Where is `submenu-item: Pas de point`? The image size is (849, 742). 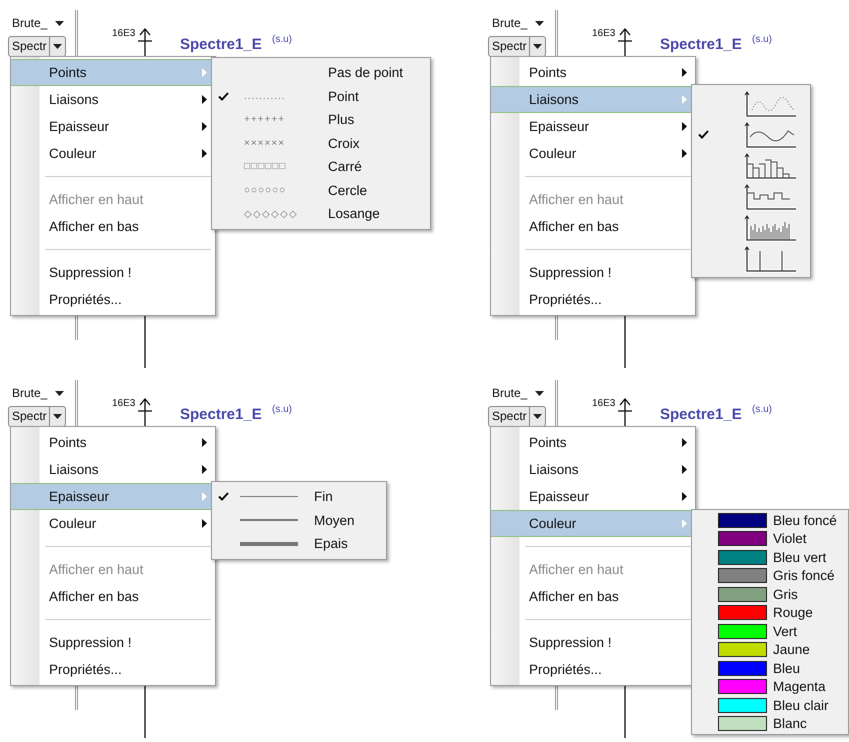
submenu-item: Pas de point is located at coordinates (321, 72).